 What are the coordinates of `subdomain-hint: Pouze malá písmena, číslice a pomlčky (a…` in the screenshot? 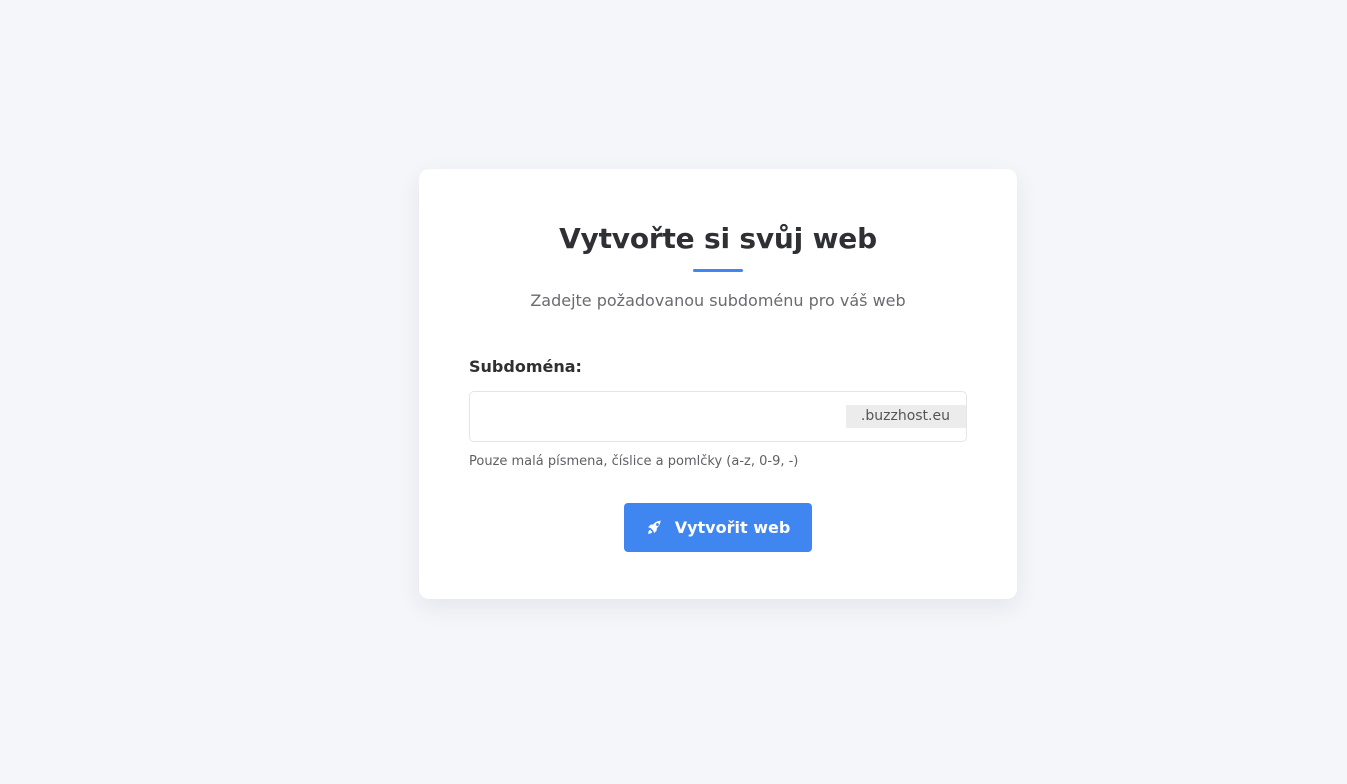 It's located at (634, 461).